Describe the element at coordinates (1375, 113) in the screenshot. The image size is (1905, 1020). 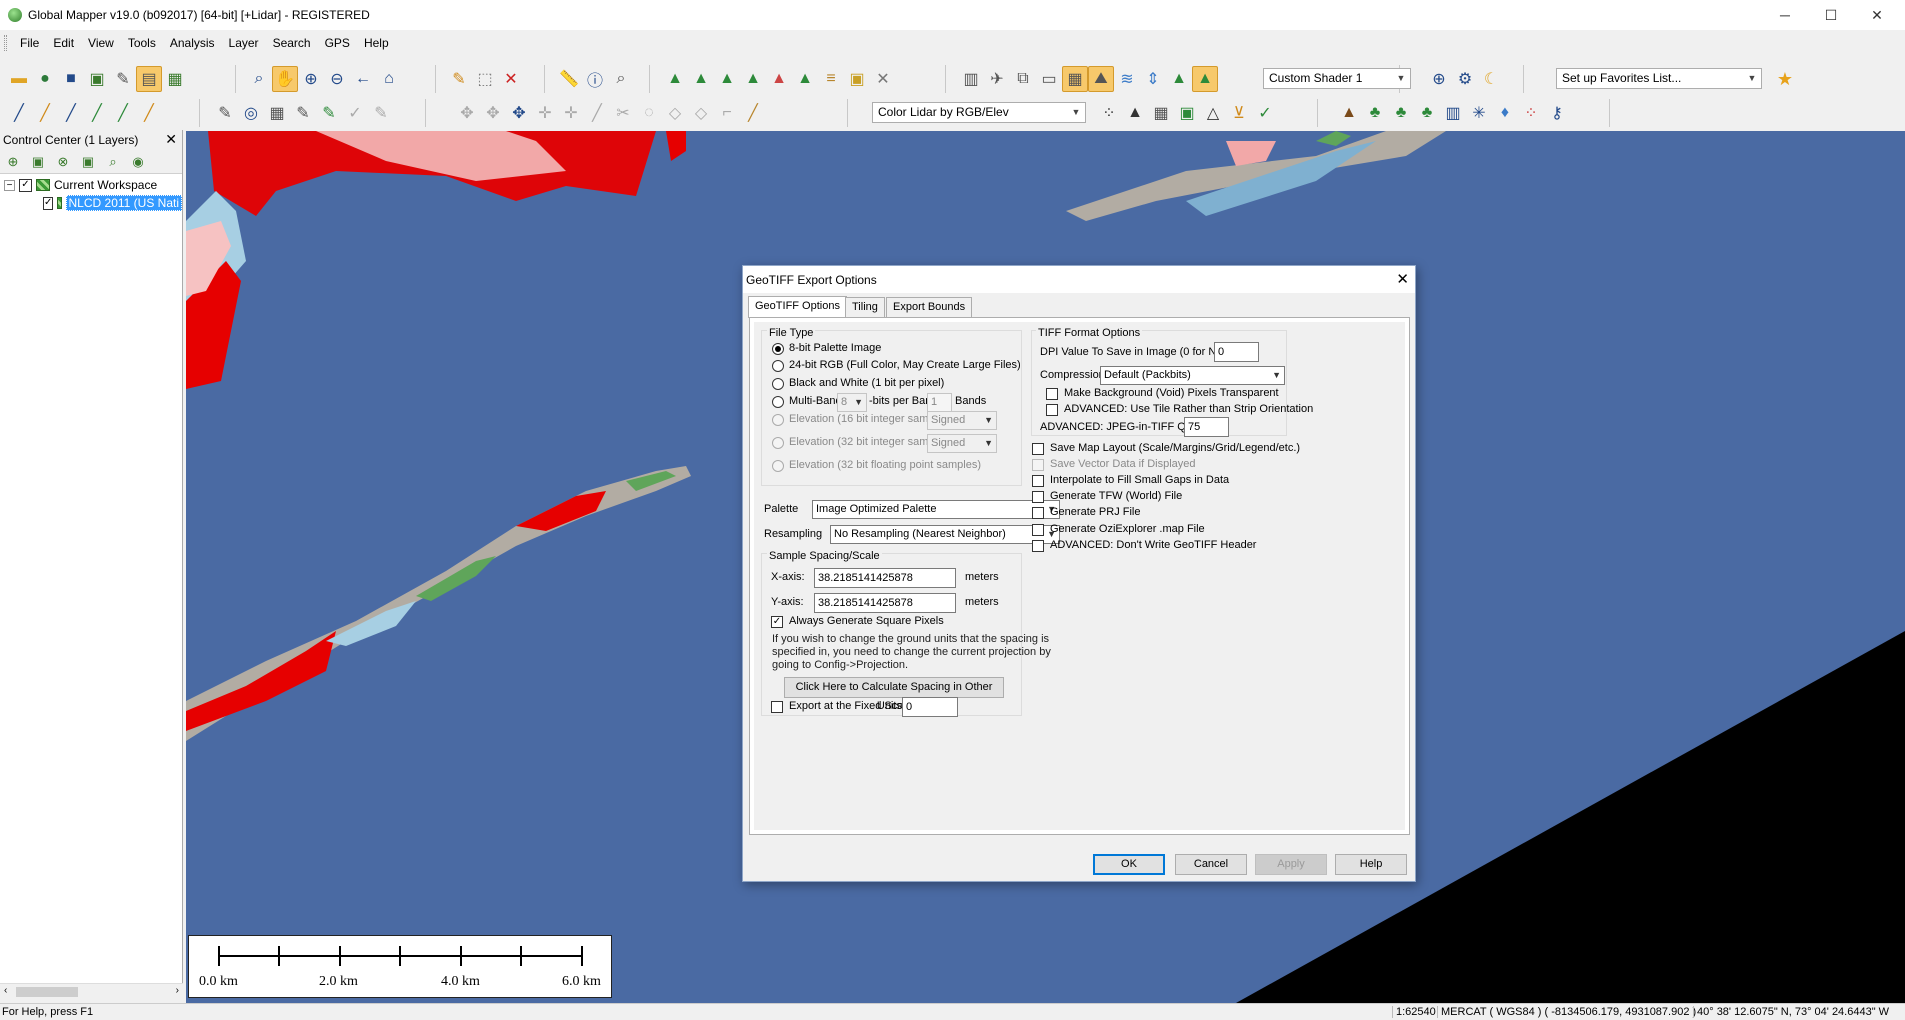
I see `vegetation-icon: ♣` at that location.